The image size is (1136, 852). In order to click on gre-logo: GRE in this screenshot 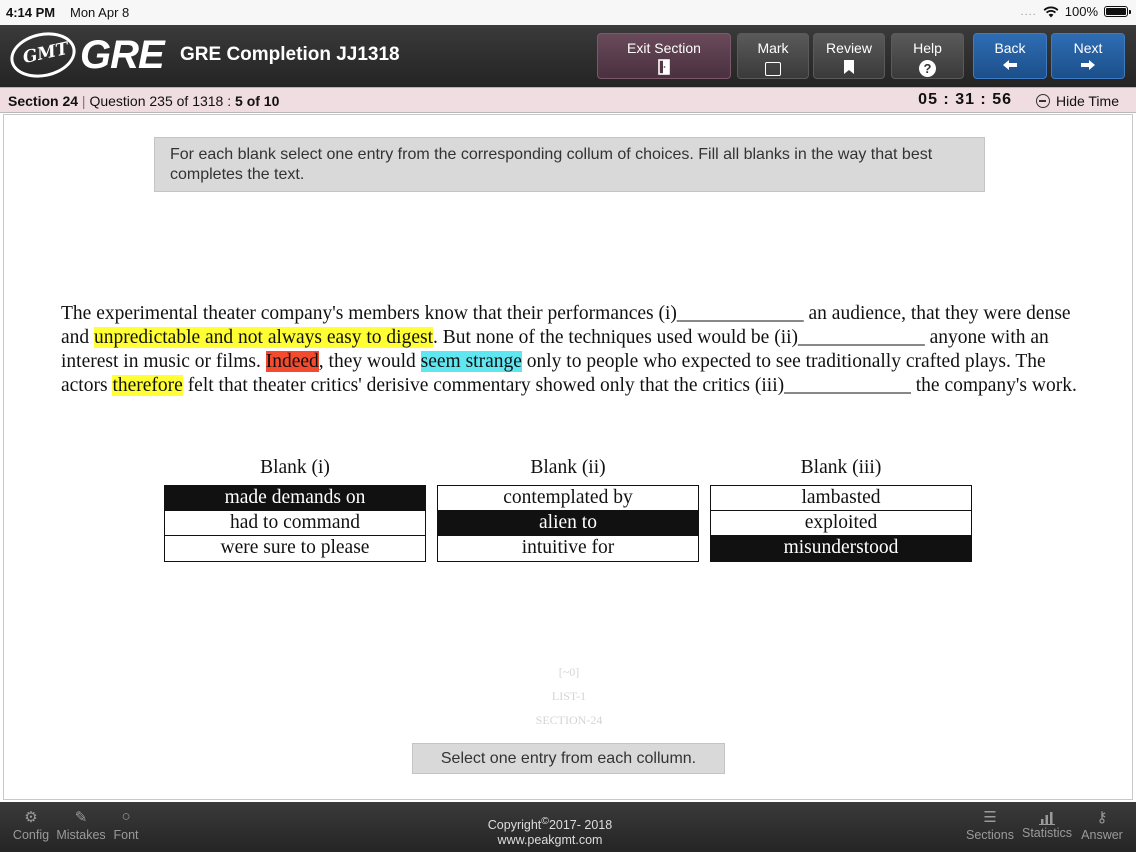, I will do `click(122, 55)`.